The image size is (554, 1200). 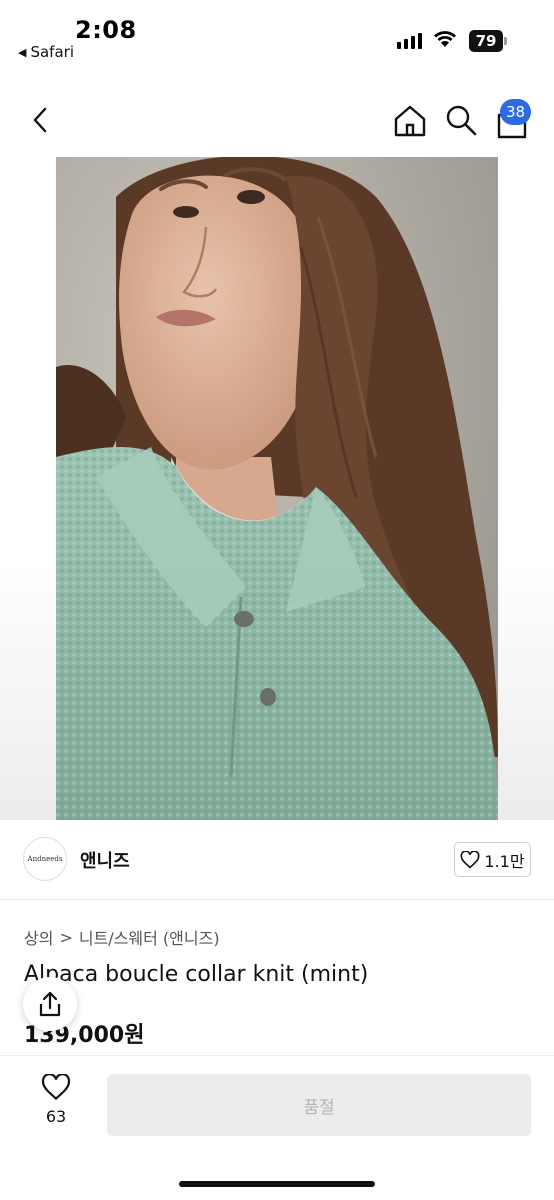 I want to click on search-icon, so click(x=461, y=120).